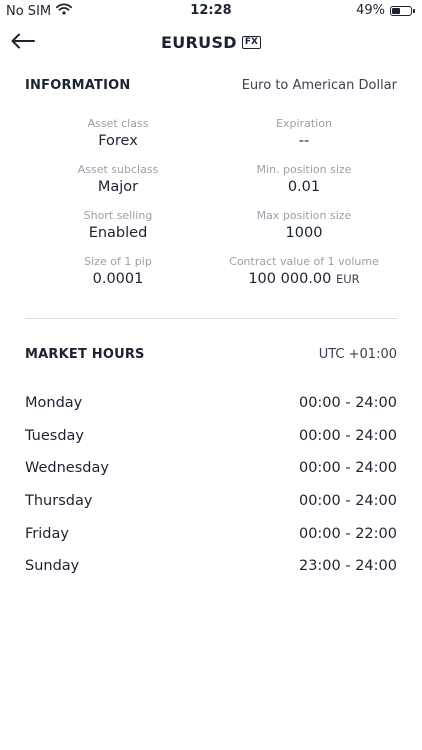  What do you see at coordinates (67, 468) in the screenshot?
I see `day-label: Wednesday` at bounding box center [67, 468].